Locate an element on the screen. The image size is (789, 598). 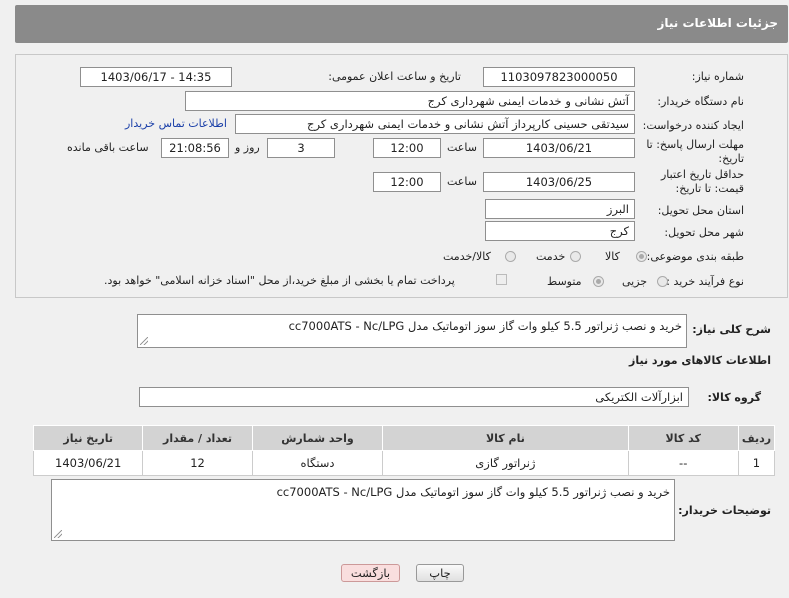
col-code: کد کالا is located at coordinates (683, 438).